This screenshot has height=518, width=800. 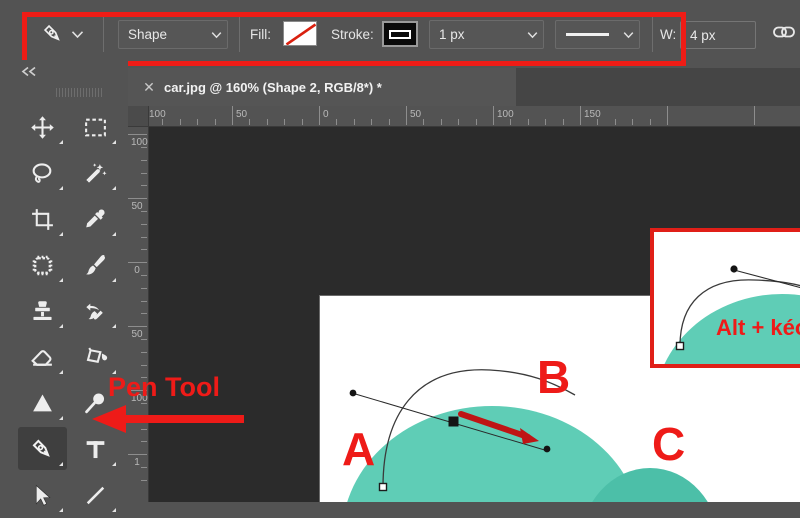 What do you see at coordinates (734, 269) in the screenshot?
I see `inset-direction-point-left` at bounding box center [734, 269].